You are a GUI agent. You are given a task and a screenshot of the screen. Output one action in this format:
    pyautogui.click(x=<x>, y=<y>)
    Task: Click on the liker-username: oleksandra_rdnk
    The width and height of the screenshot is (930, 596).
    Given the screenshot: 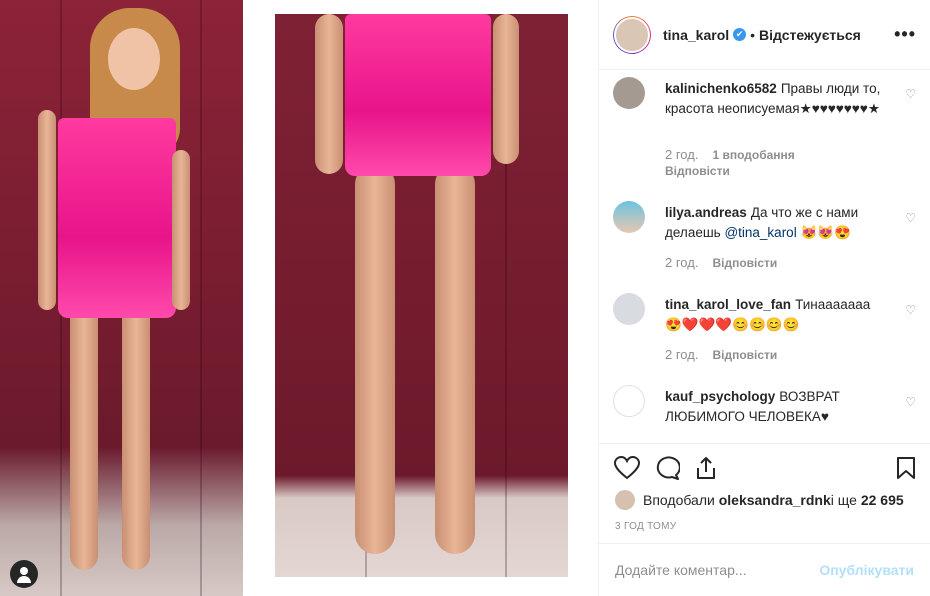 What is the action you would take?
    pyautogui.click(x=775, y=500)
    